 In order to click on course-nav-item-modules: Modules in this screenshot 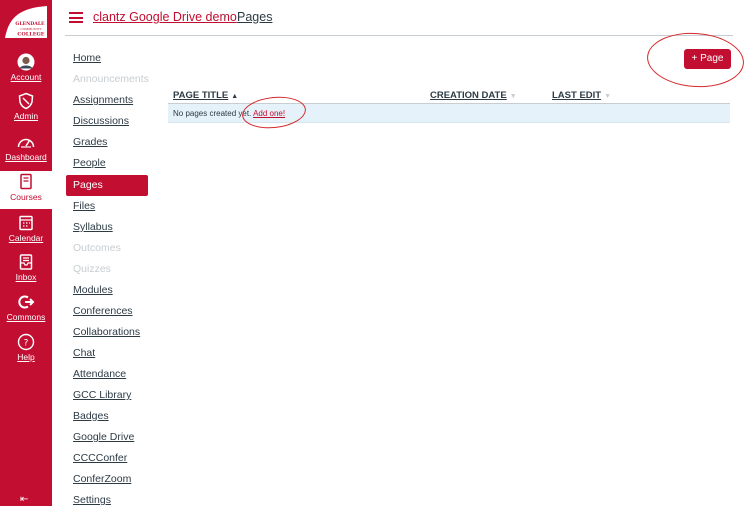, I will do `click(107, 290)`.